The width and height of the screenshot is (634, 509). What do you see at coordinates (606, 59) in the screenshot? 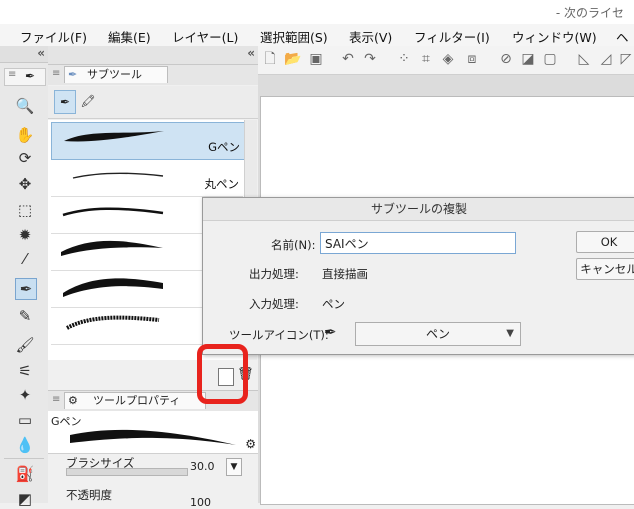
I see `ruler-2-icon: ◿` at bounding box center [606, 59].